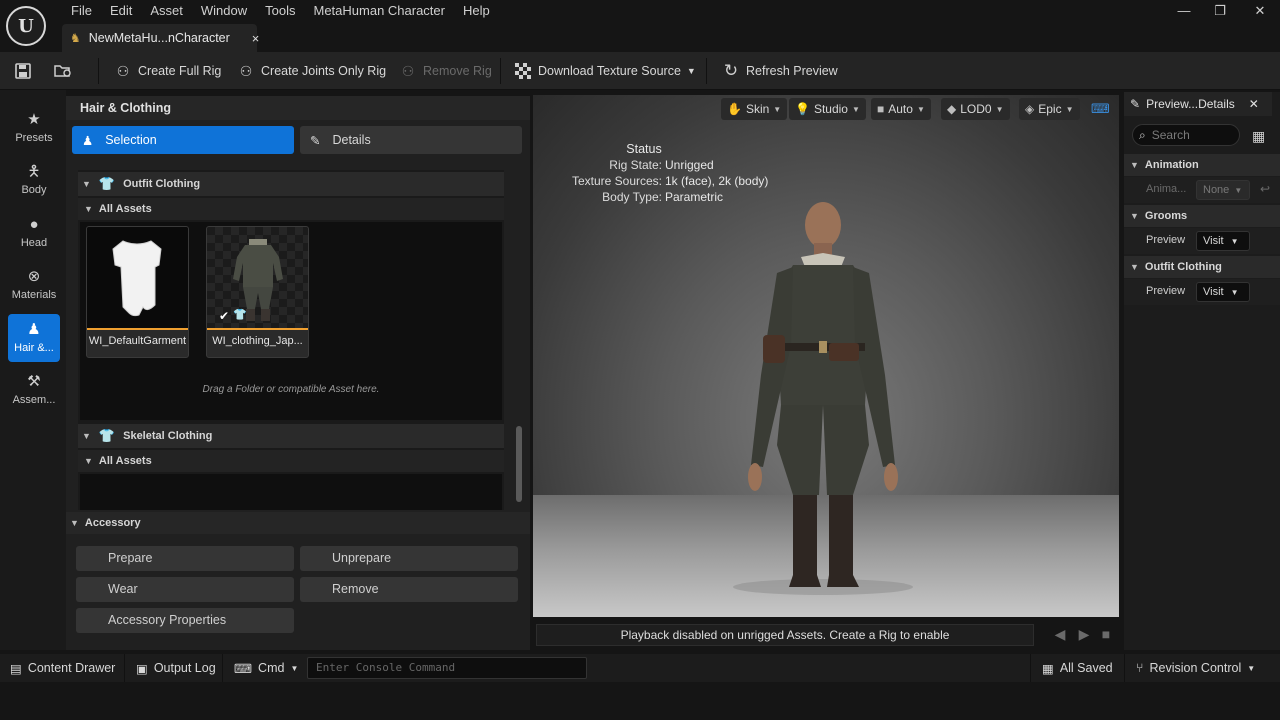 Image resolution: width=1280 pixels, height=720 pixels. Describe the element at coordinates (185, 558) in the screenshot. I see `prepare-button: Prepare` at that location.